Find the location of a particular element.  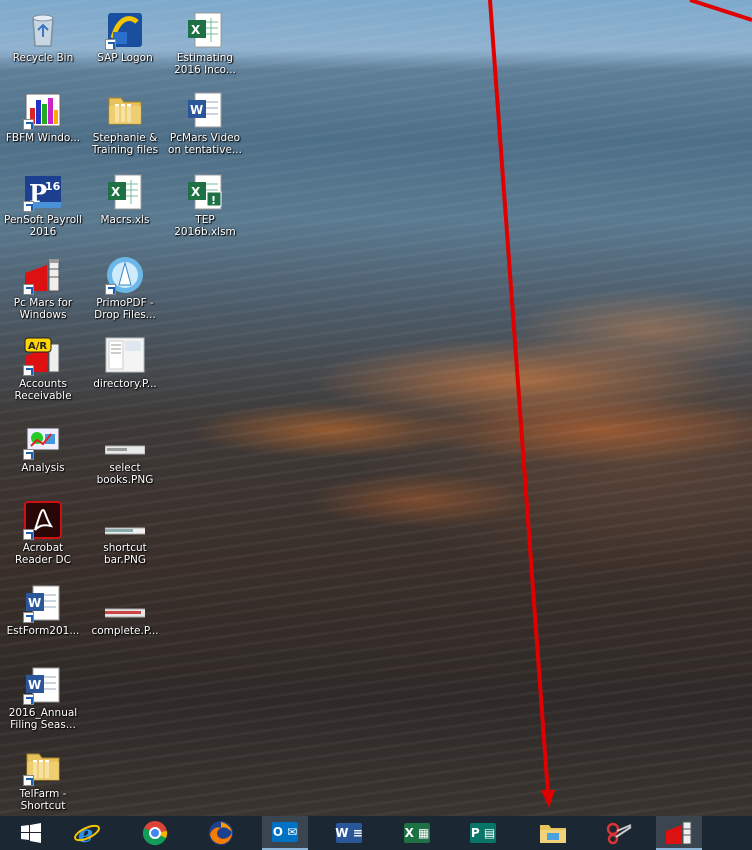

desktop-icon-acrobat-reader: Acrobat Reader DC is located at coordinates (43, 533).